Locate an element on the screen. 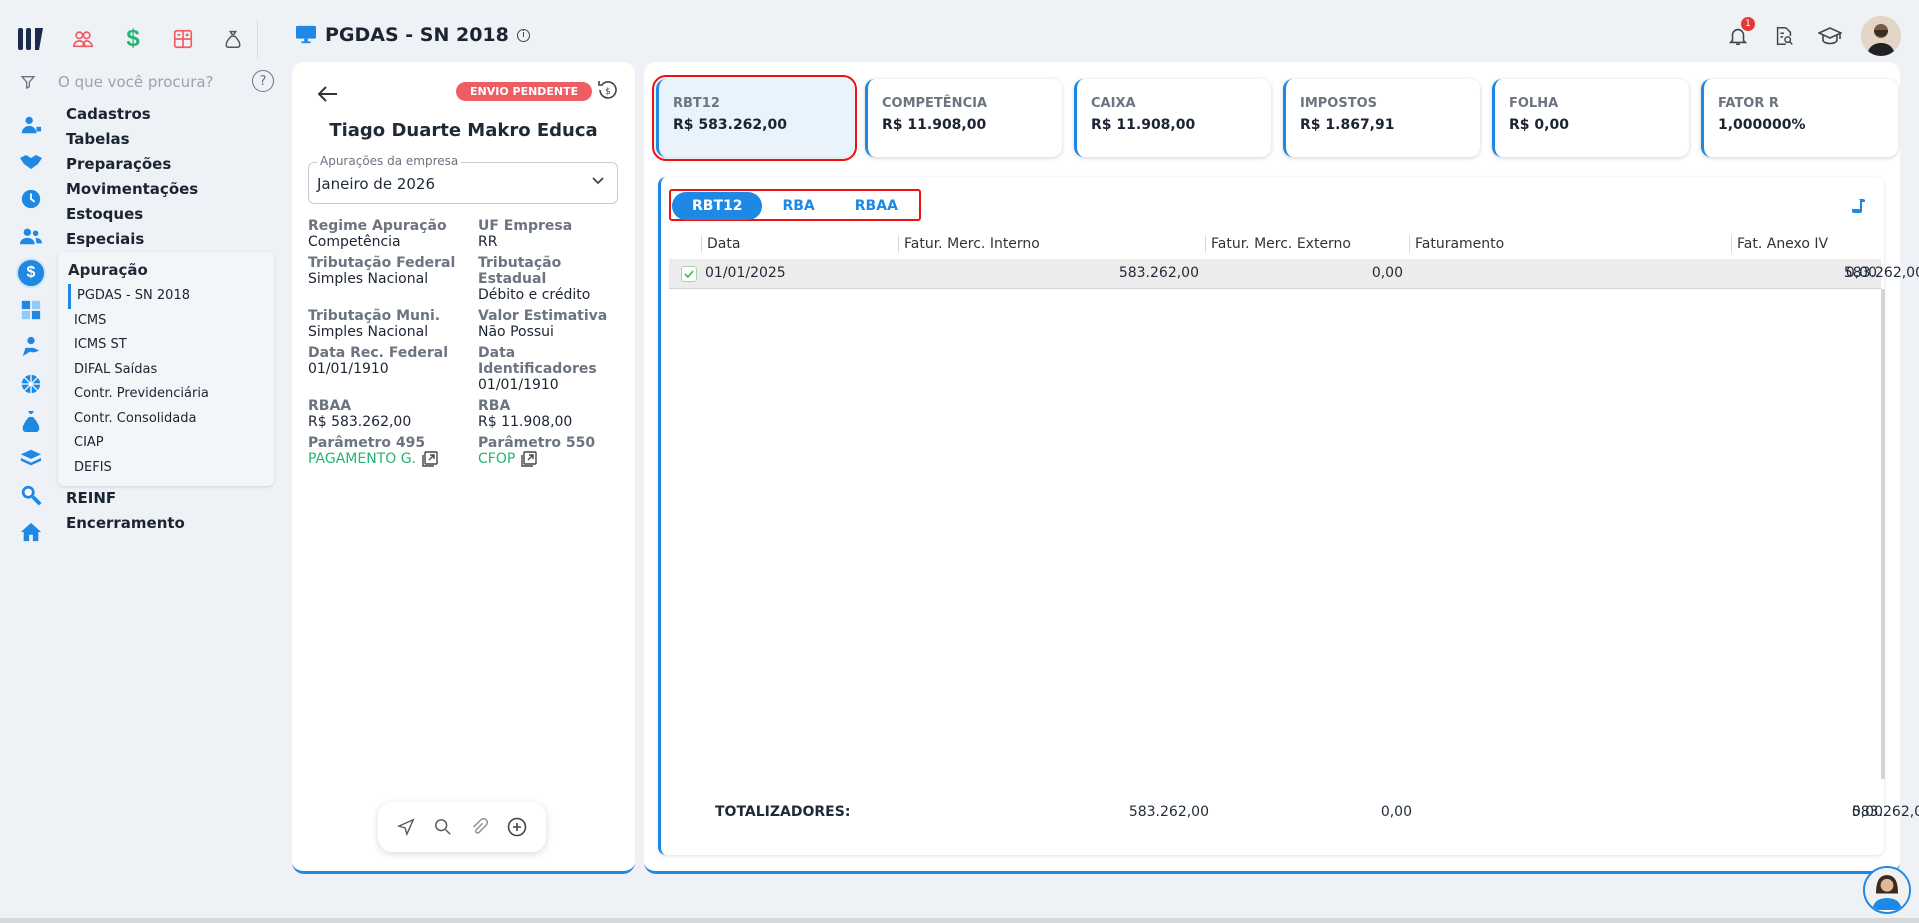  graduation-cap-icon is located at coordinates (1830, 36).